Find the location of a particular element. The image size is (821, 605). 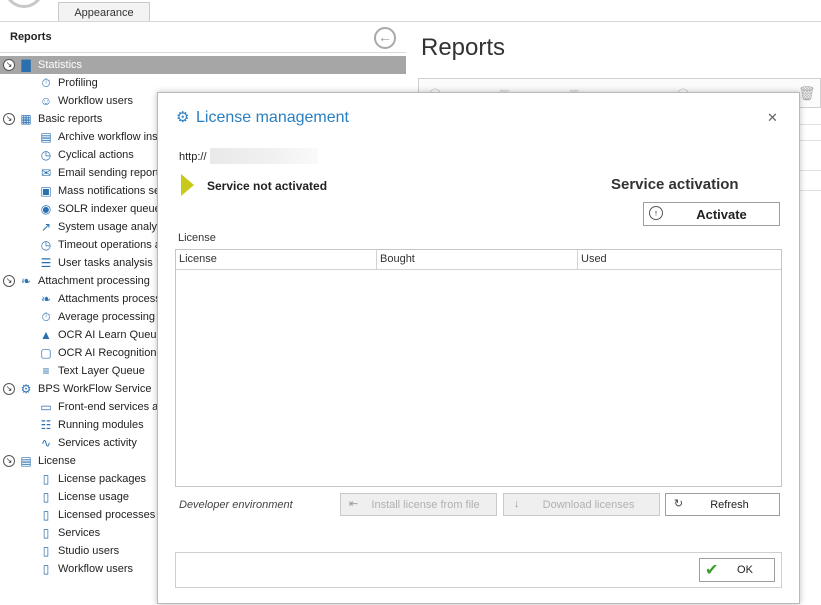

trash-icon: 🗑 is located at coordinates (807, 93).